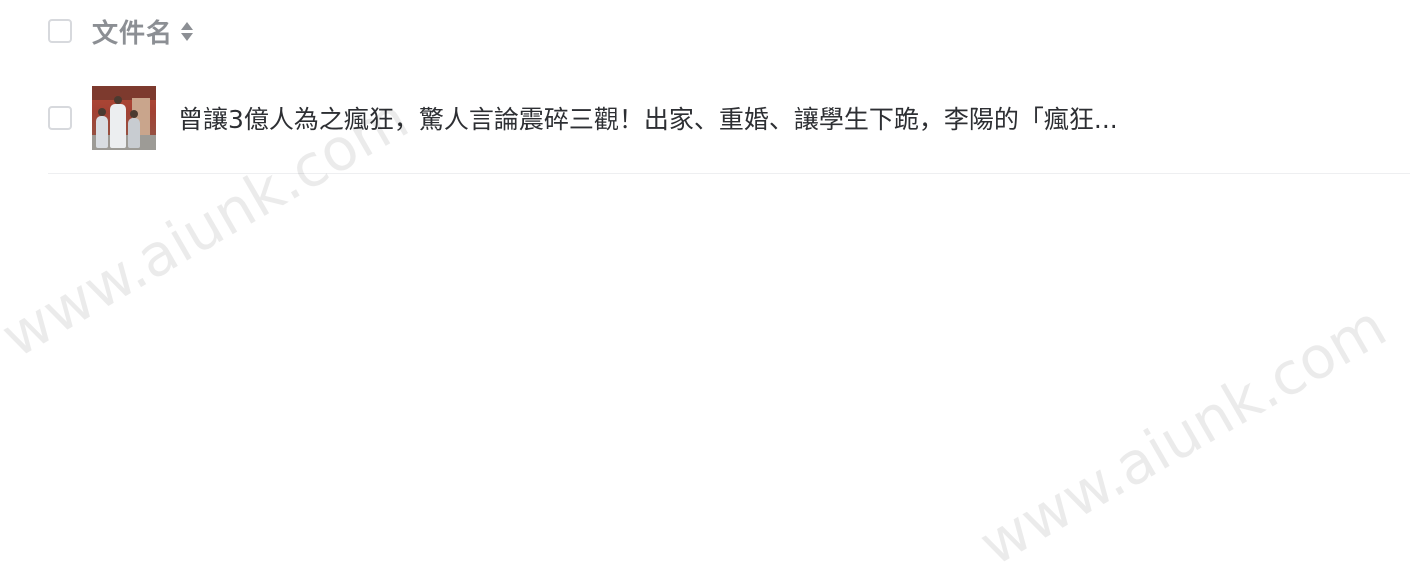 The width and height of the screenshot is (1410, 588). Describe the element at coordinates (187, 25) in the screenshot. I see `sort-up-icon` at that location.